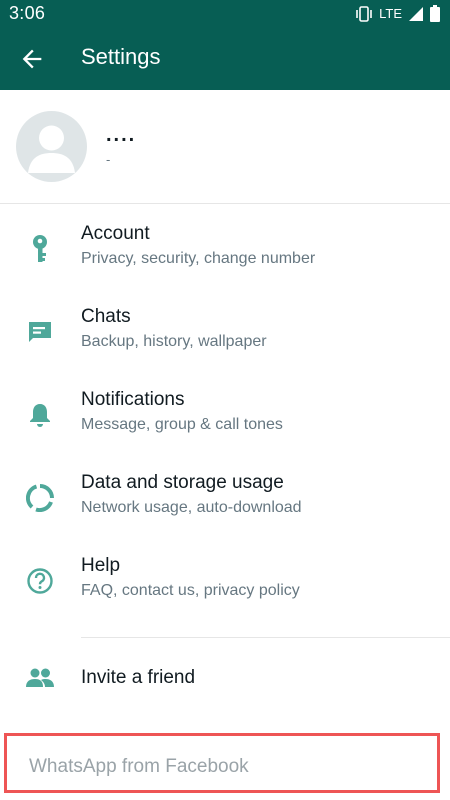 The image size is (450, 800). Describe the element at coordinates (225, 678) in the screenshot. I see `menu-item-invite: Invite a friend` at that location.